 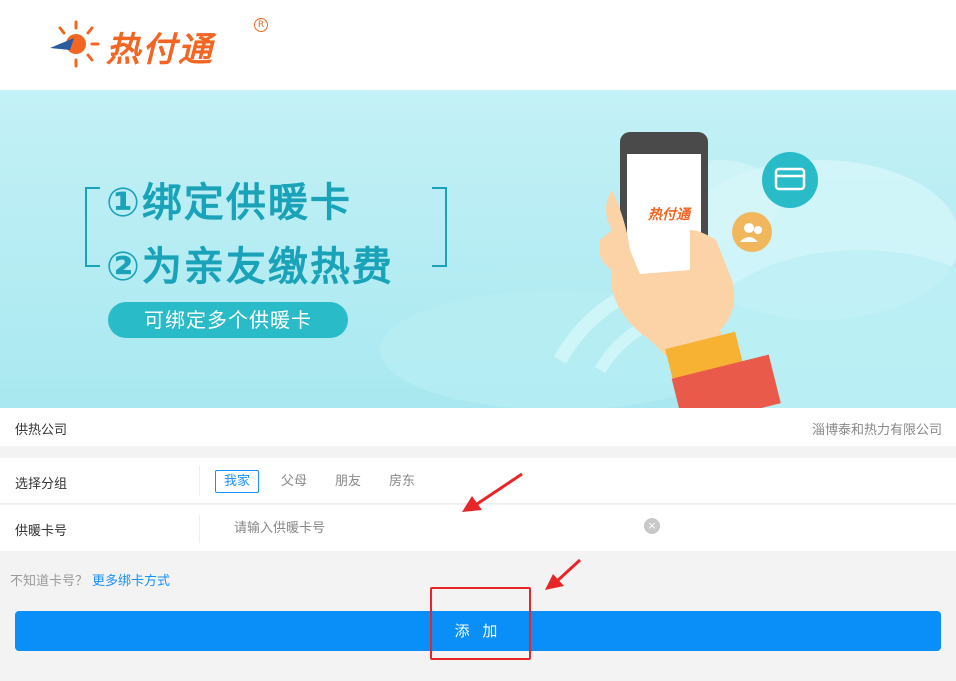 I want to click on group-row: 选择分组 我家 父母 朋友 房东, so click(x=478, y=481).